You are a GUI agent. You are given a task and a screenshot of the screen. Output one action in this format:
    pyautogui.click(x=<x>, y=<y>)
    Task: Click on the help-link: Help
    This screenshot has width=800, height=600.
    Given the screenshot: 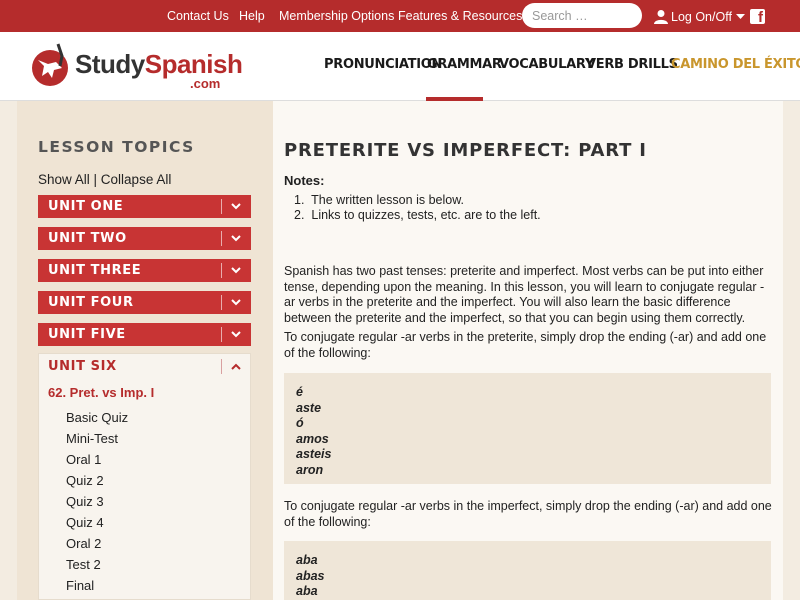 What is the action you would take?
    pyautogui.click(x=252, y=16)
    